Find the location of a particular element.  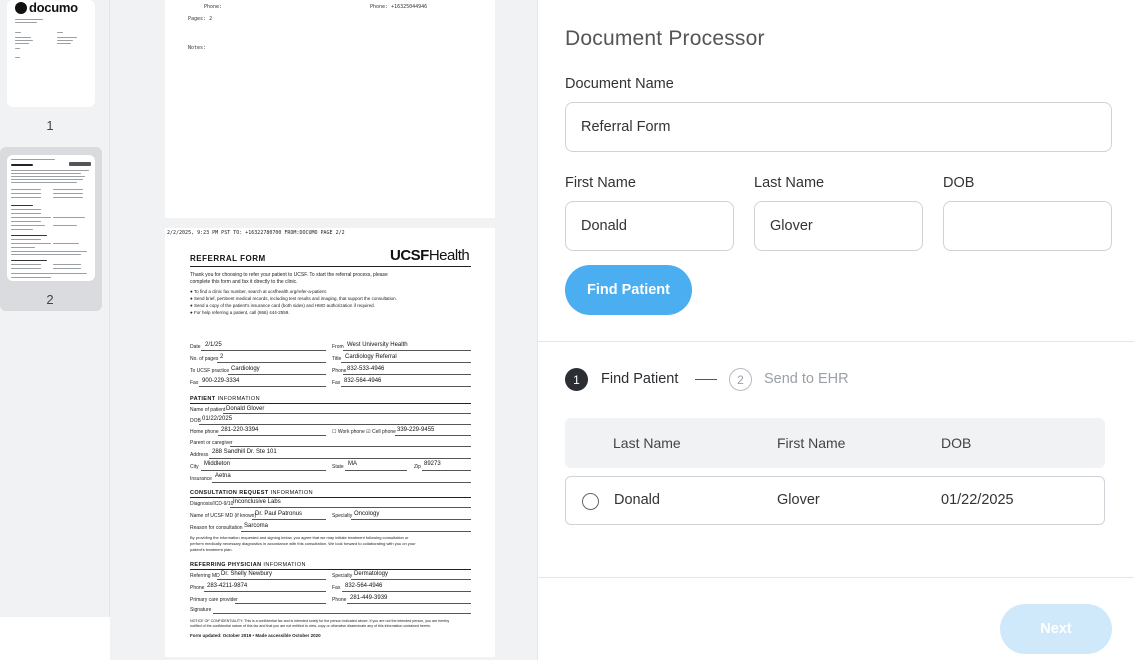

section-heading: REFERRING PHYSICIAN INFORMATION is located at coordinates (248, 565).